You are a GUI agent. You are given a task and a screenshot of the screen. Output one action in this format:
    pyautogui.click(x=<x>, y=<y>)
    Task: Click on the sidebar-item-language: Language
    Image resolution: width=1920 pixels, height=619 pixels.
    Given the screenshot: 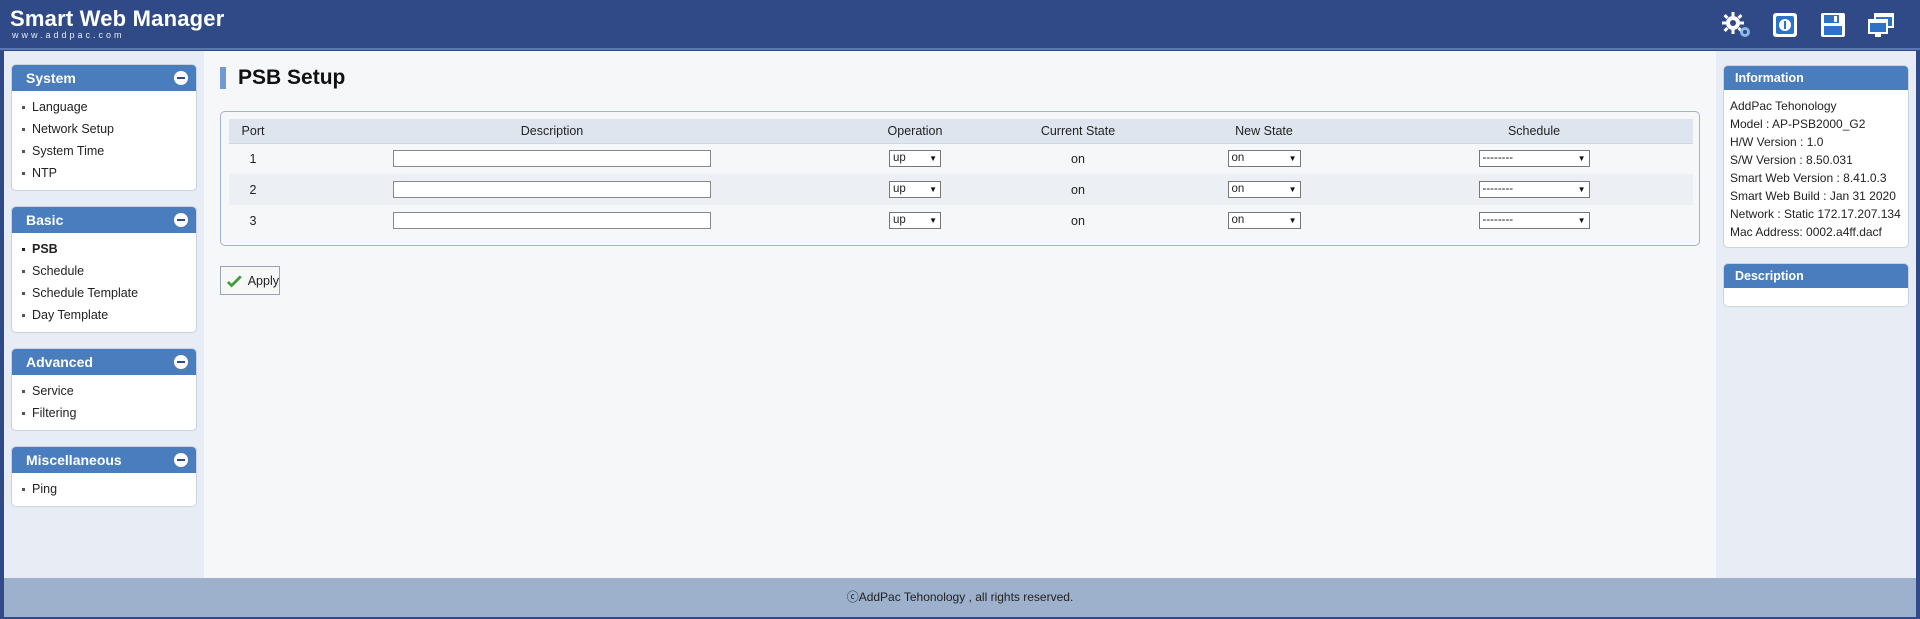 What is the action you would take?
    pyautogui.click(x=104, y=107)
    